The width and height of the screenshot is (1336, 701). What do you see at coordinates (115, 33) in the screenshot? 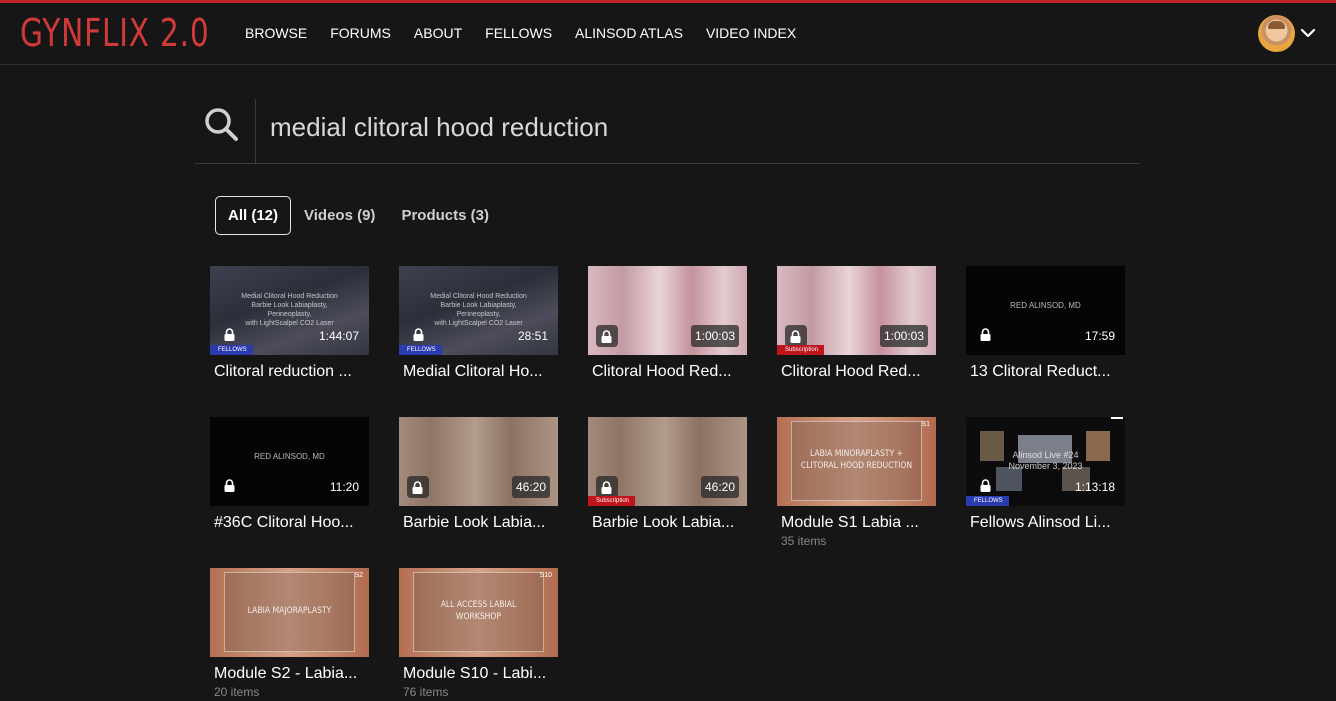
I see `logo: GYNFLIX 2.0` at bounding box center [115, 33].